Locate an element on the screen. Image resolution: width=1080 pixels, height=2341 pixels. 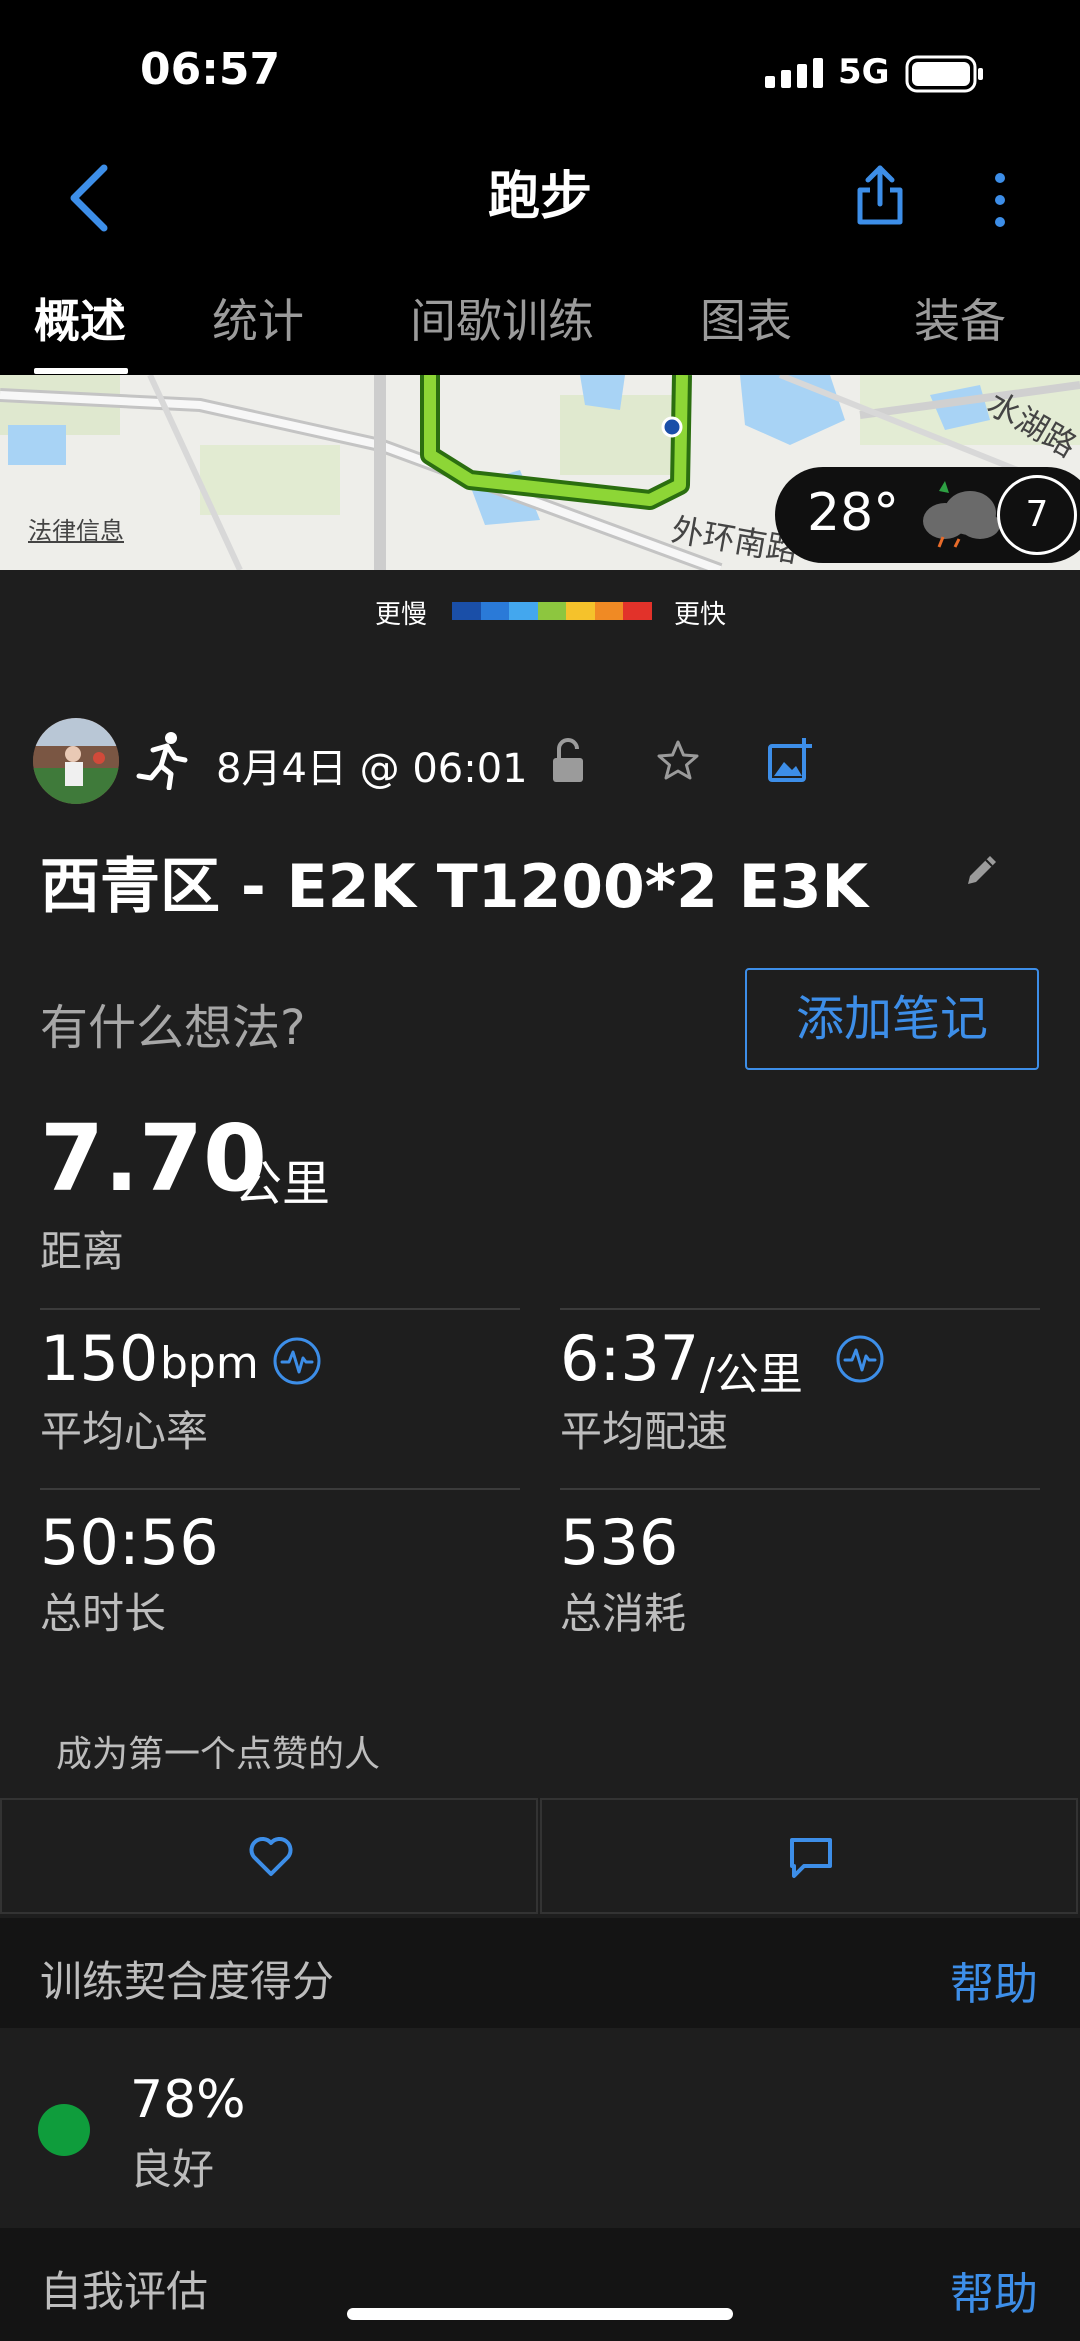
network-type: 5G is located at coordinates (864, 72).